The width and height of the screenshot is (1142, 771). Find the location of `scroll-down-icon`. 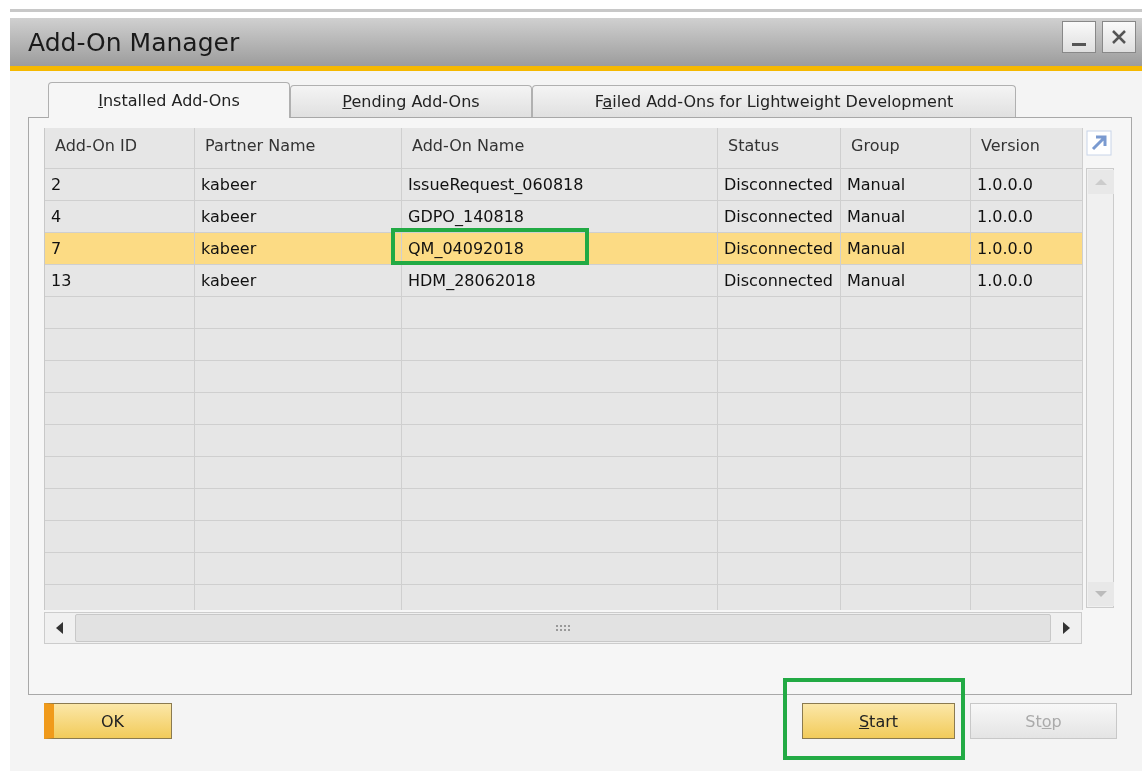

scroll-down-icon is located at coordinates (1101, 594).